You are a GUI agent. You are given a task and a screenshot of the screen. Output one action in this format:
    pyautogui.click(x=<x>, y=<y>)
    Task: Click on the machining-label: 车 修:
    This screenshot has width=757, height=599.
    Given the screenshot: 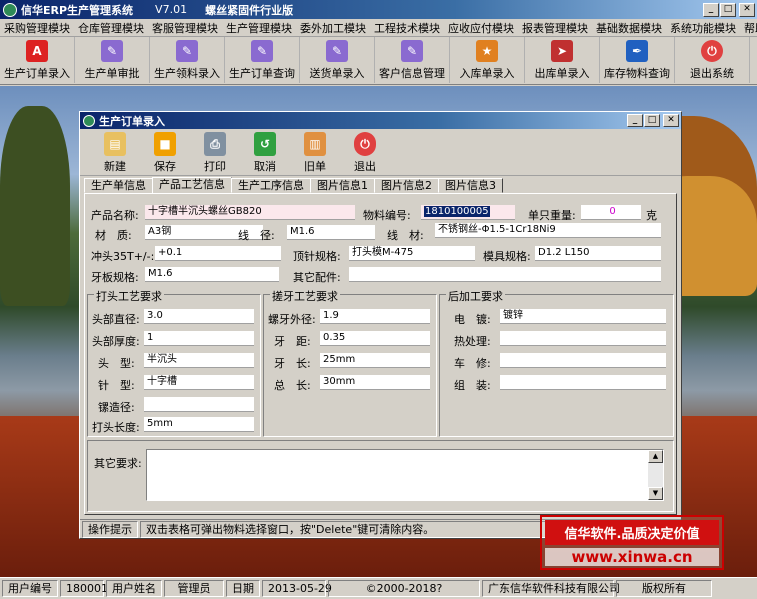 What is the action you would take?
    pyautogui.click(x=472, y=363)
    